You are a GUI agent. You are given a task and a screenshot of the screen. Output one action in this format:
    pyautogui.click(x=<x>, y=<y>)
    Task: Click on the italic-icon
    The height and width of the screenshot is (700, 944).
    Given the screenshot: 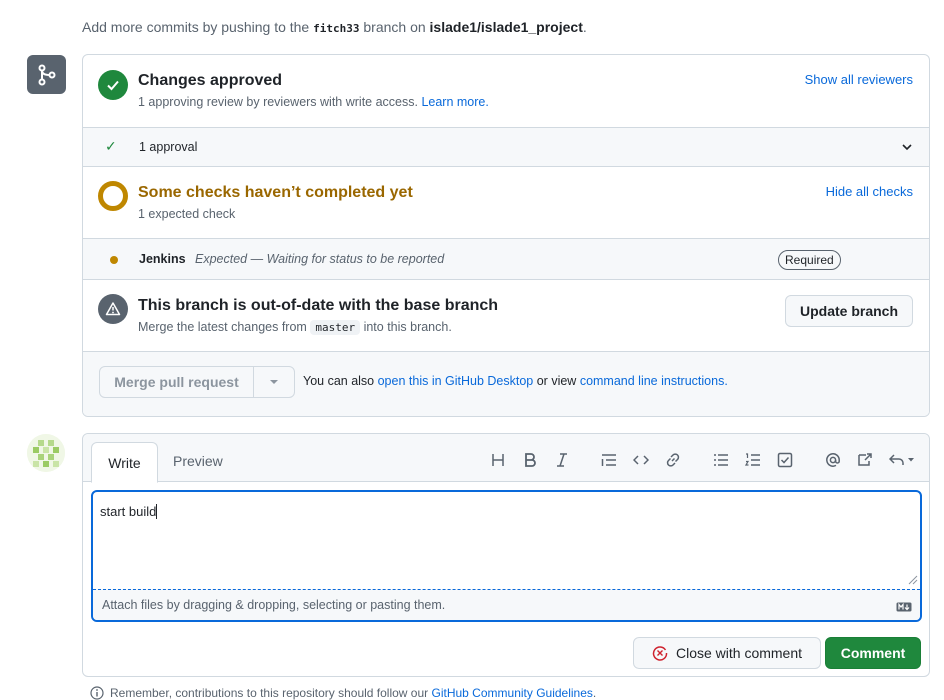 What is the action you would take?
    pyautogui.click(x=562, y=460)
    